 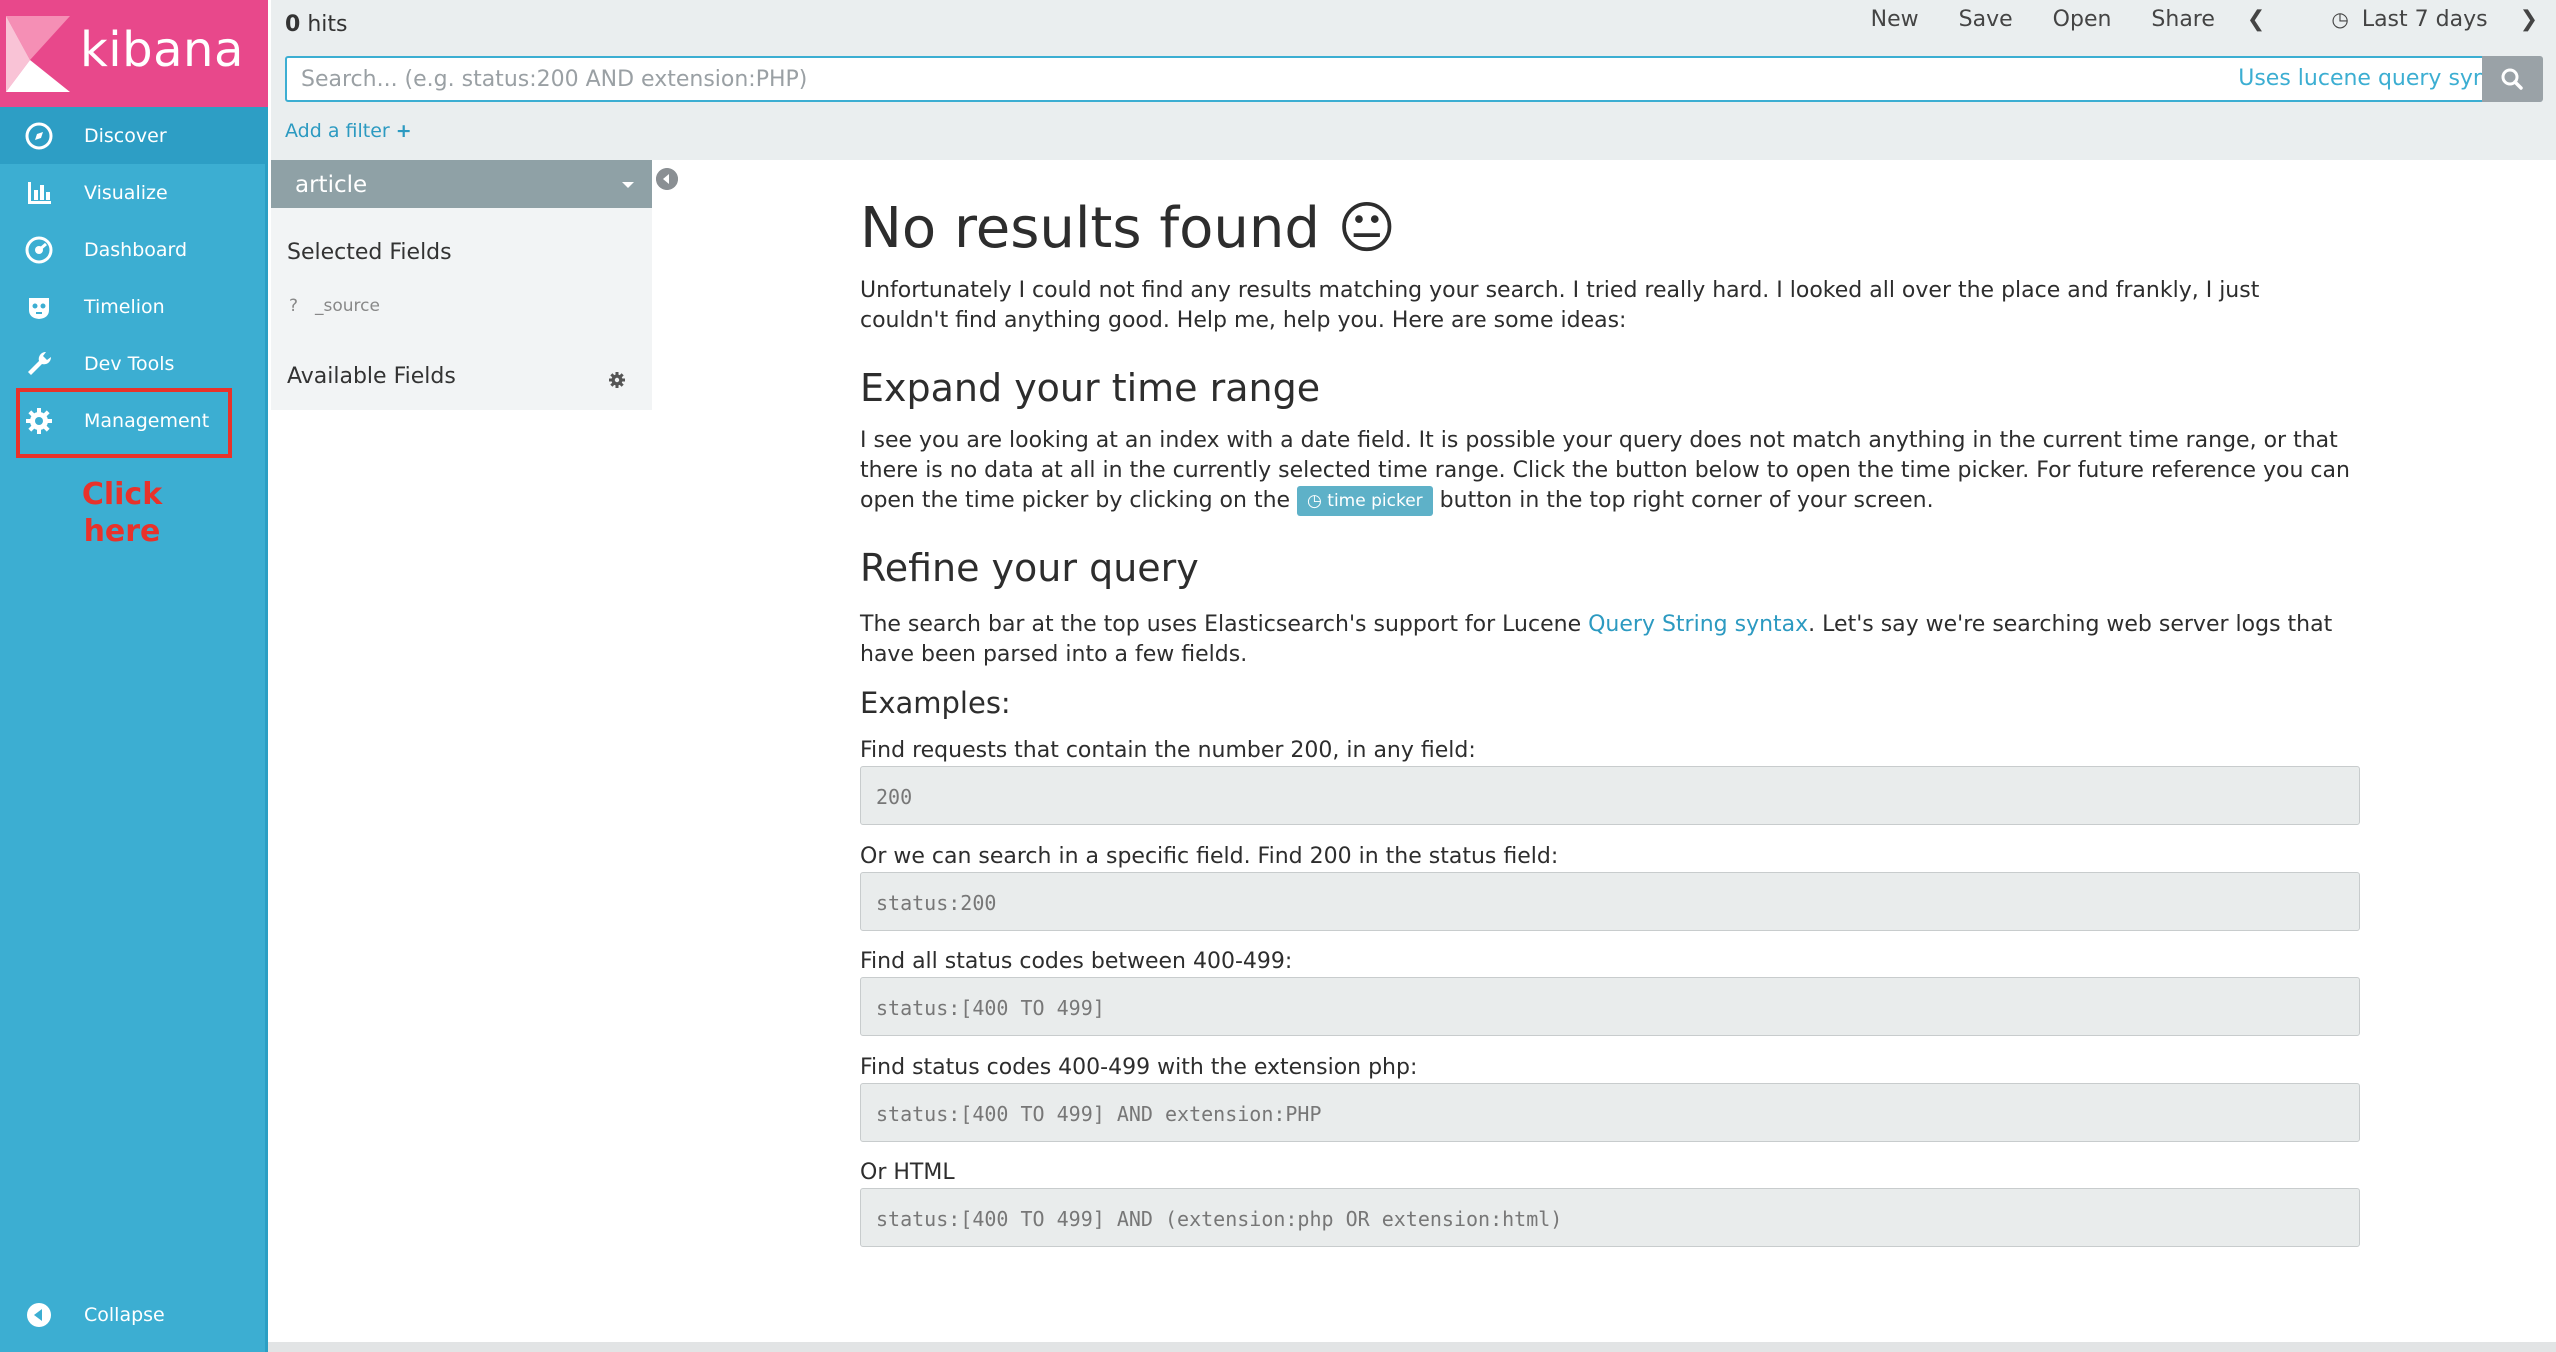 What do you see at coordinates (1895, 19) in the screenshot?
I see `new-button: New` at bounding box center [1895, 19].